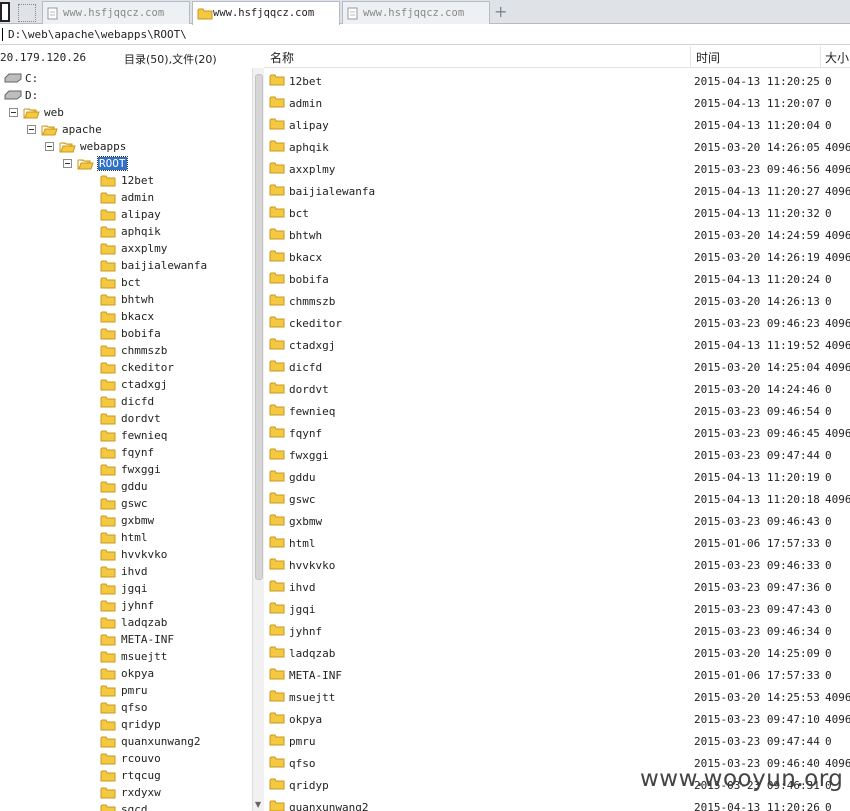 This screenshot has height=811, width=850. What do you see at coordinates (141, 231) in the screenshot?
I see `tree-node-label: aphqik` at bounding box center [141, 231].